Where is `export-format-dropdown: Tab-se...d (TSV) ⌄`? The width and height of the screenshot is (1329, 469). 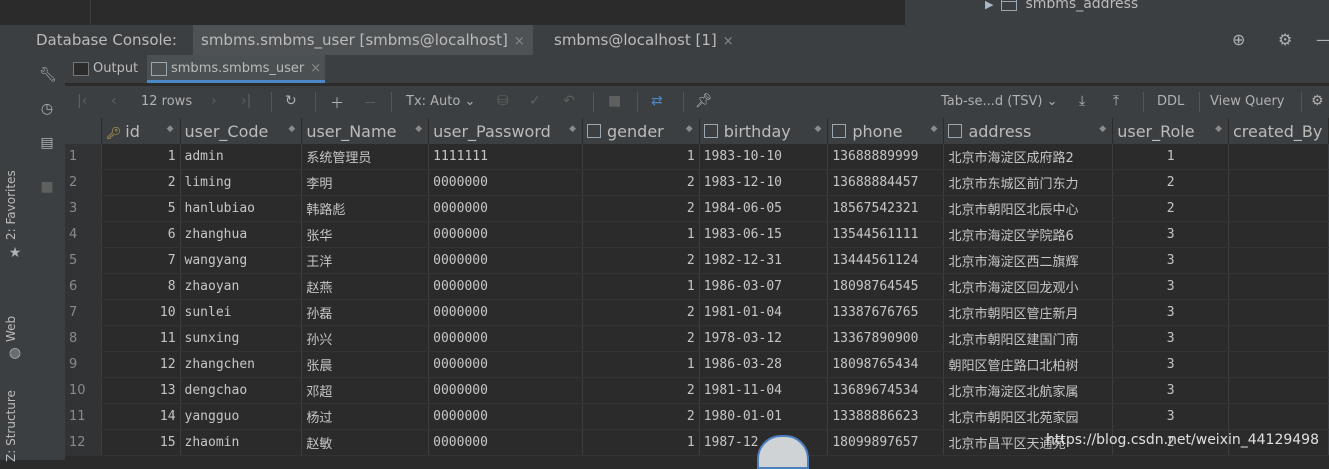
export-format-dropdown: Tab-se...d (TSV) ⌄ is located at coordinates (999, 101).